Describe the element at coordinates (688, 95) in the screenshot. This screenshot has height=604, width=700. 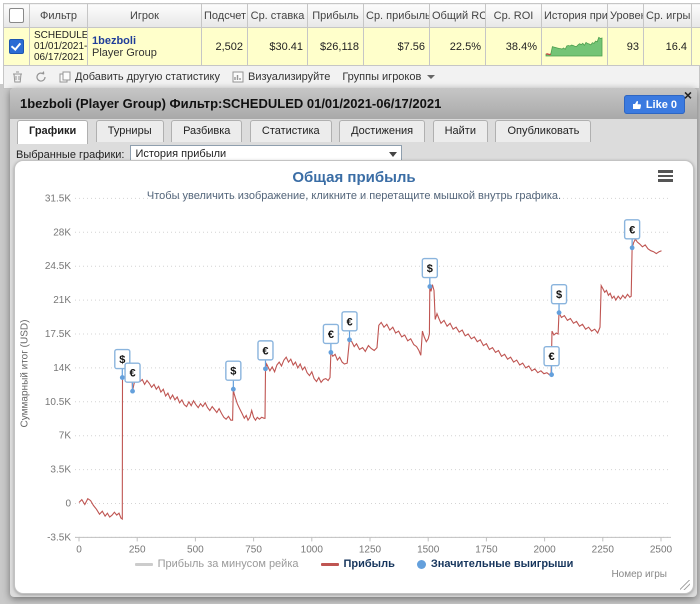
I see `close-icon: ×` at that location.